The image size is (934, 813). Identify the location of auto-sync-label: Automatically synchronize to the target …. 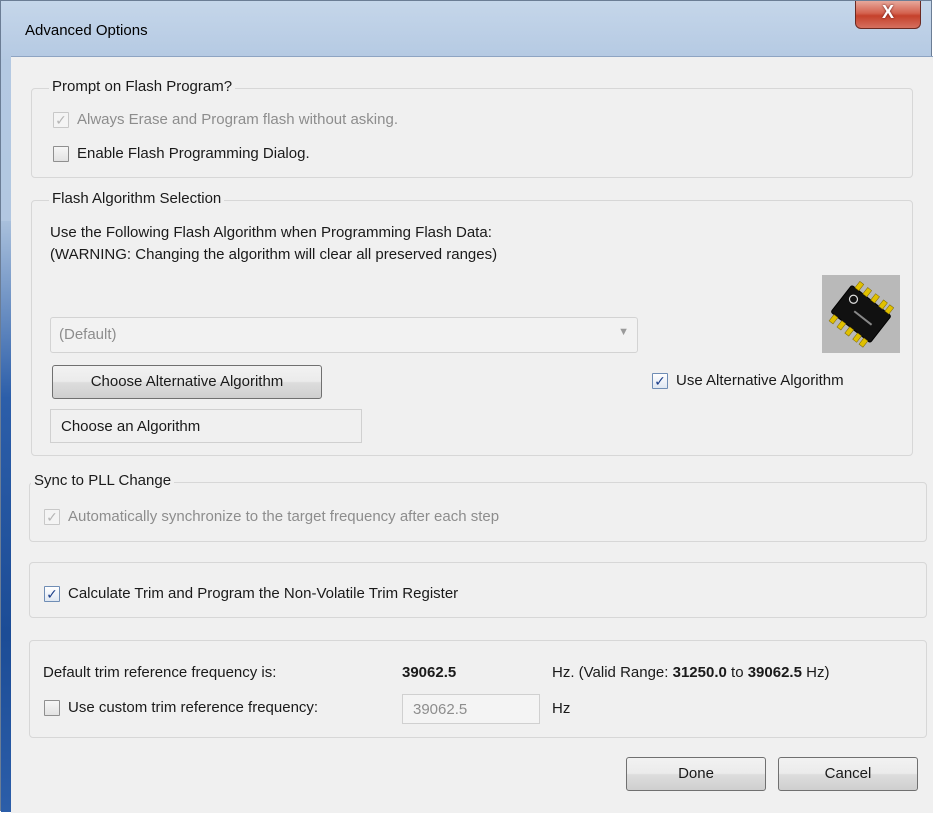
(284, 516).